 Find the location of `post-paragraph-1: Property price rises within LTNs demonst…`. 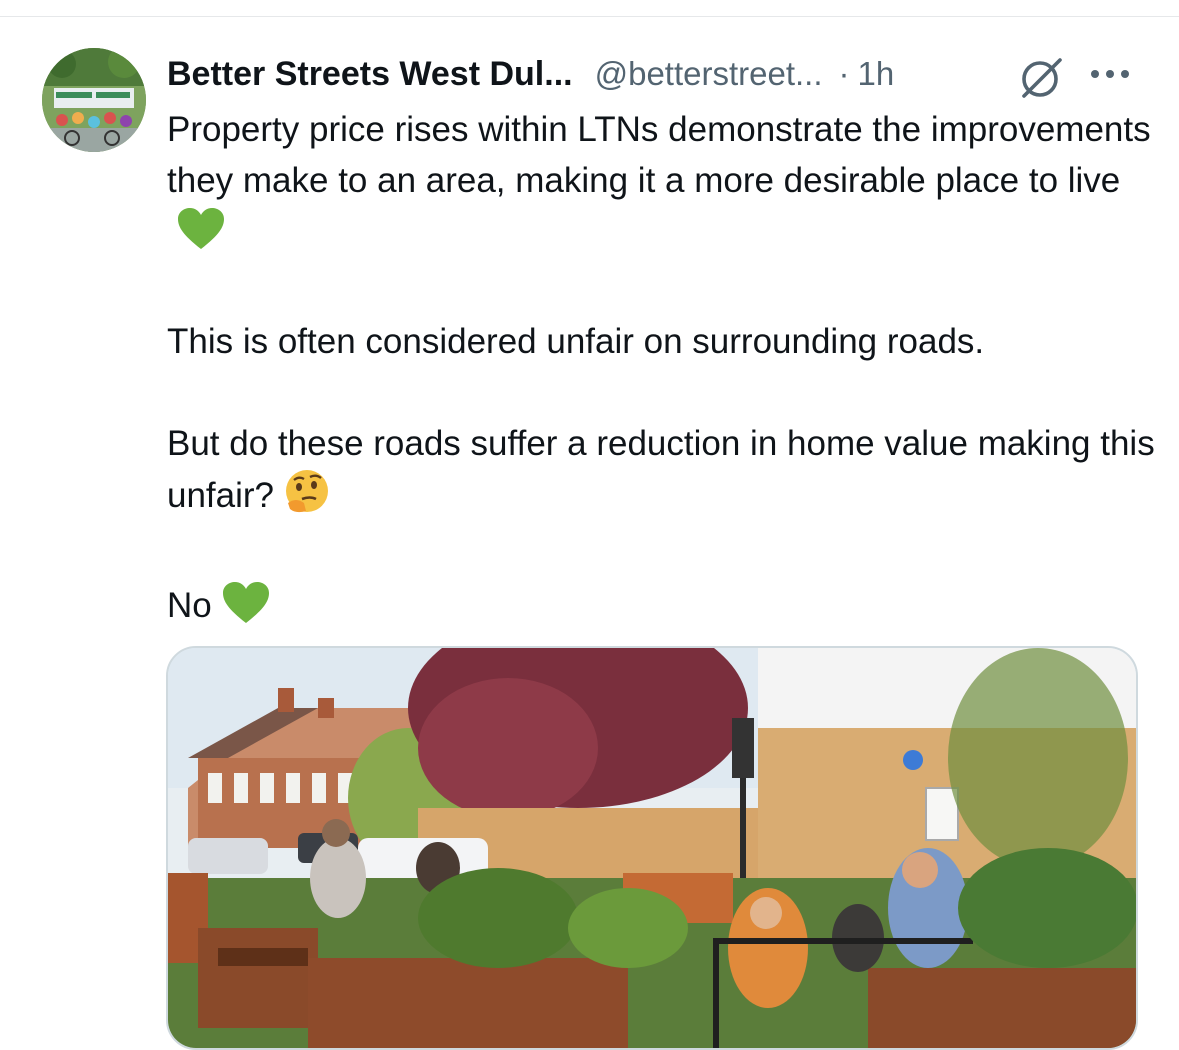

post-paragraph-1: Property price rises within LTNs demonst… is located at coordinates (662, 184).